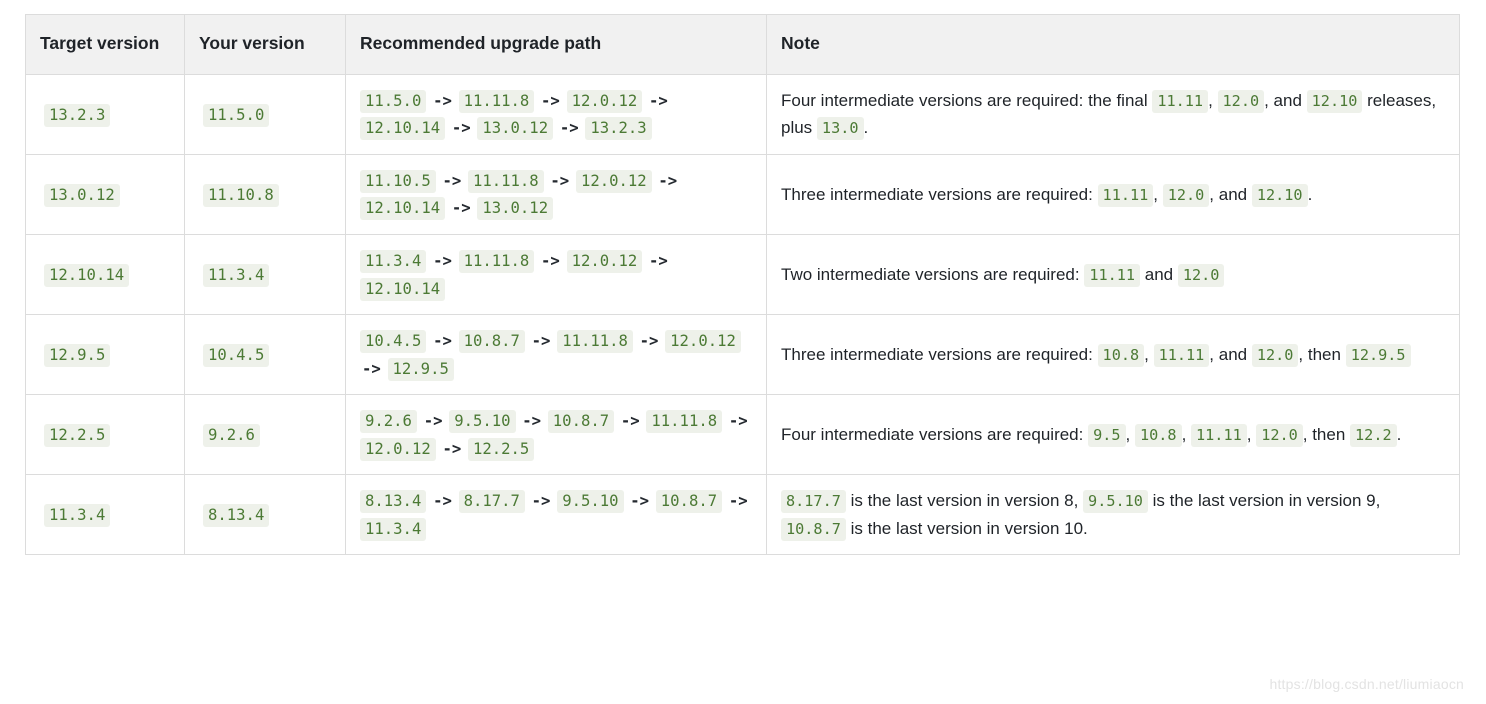 Image resolution: width=1486 pixels, height=704 pixels. Describe the element at coordinates (105, 114) in the screenshot. I see `cell-target-version: 13.2.3` at that location.